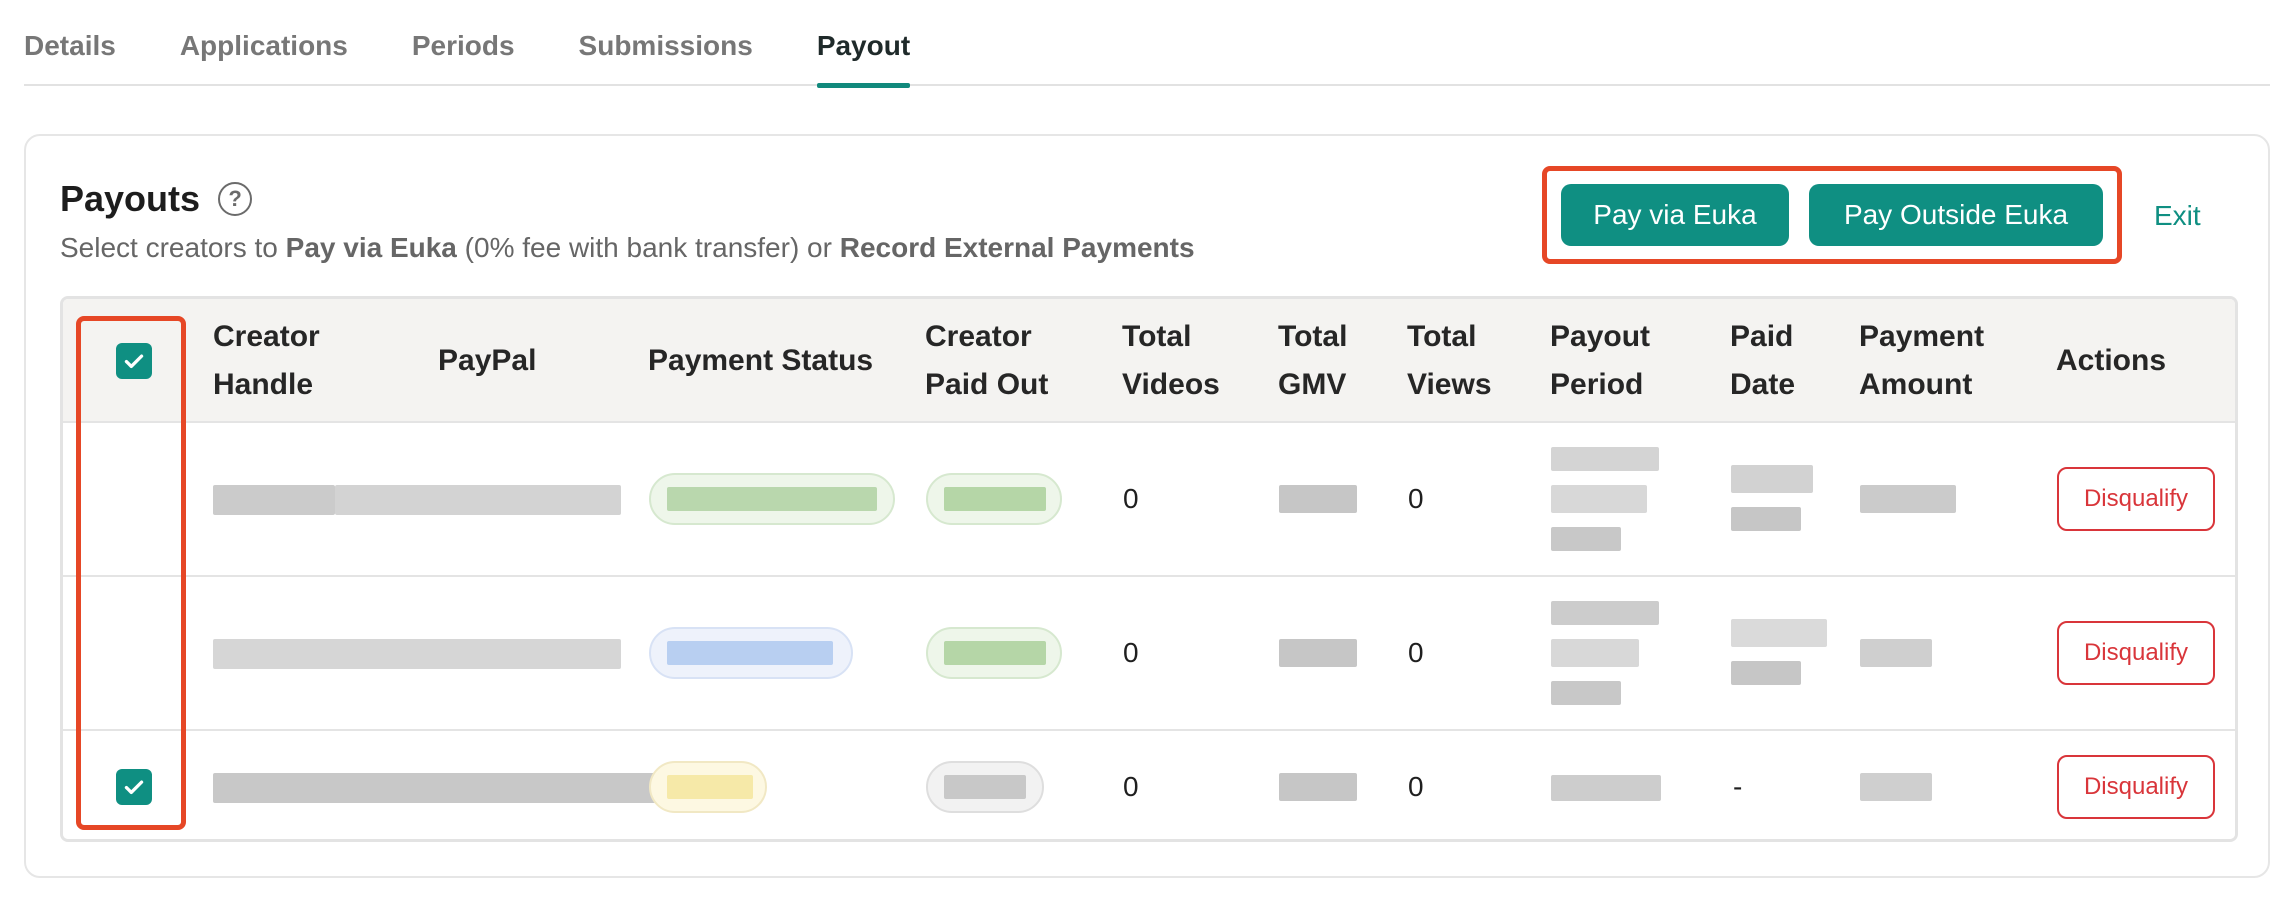 The height and width of the screenshot is (912, 2290). I want to click on select-all-checkbox, so click(134, 361).